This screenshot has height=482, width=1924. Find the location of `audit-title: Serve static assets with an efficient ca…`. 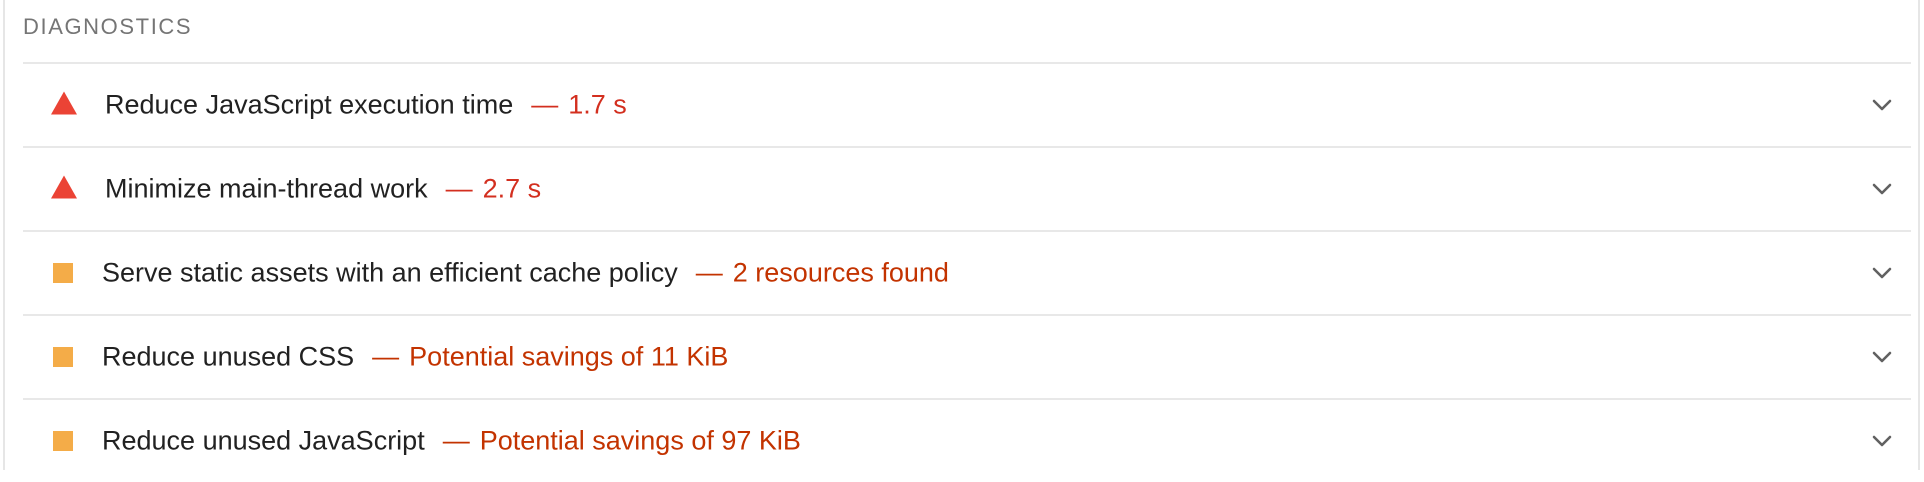

audit-title: Serve static assets with an efficient ca… is located at coordinates (390, 272).